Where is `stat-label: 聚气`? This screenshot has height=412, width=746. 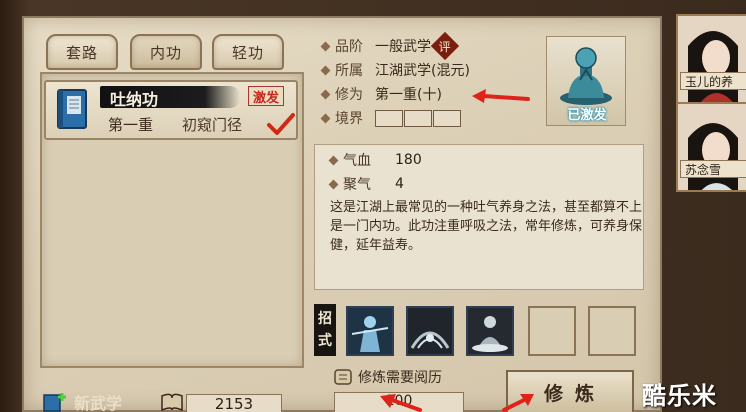
stat-label: 聚气 is located at coordinates (357, 185).